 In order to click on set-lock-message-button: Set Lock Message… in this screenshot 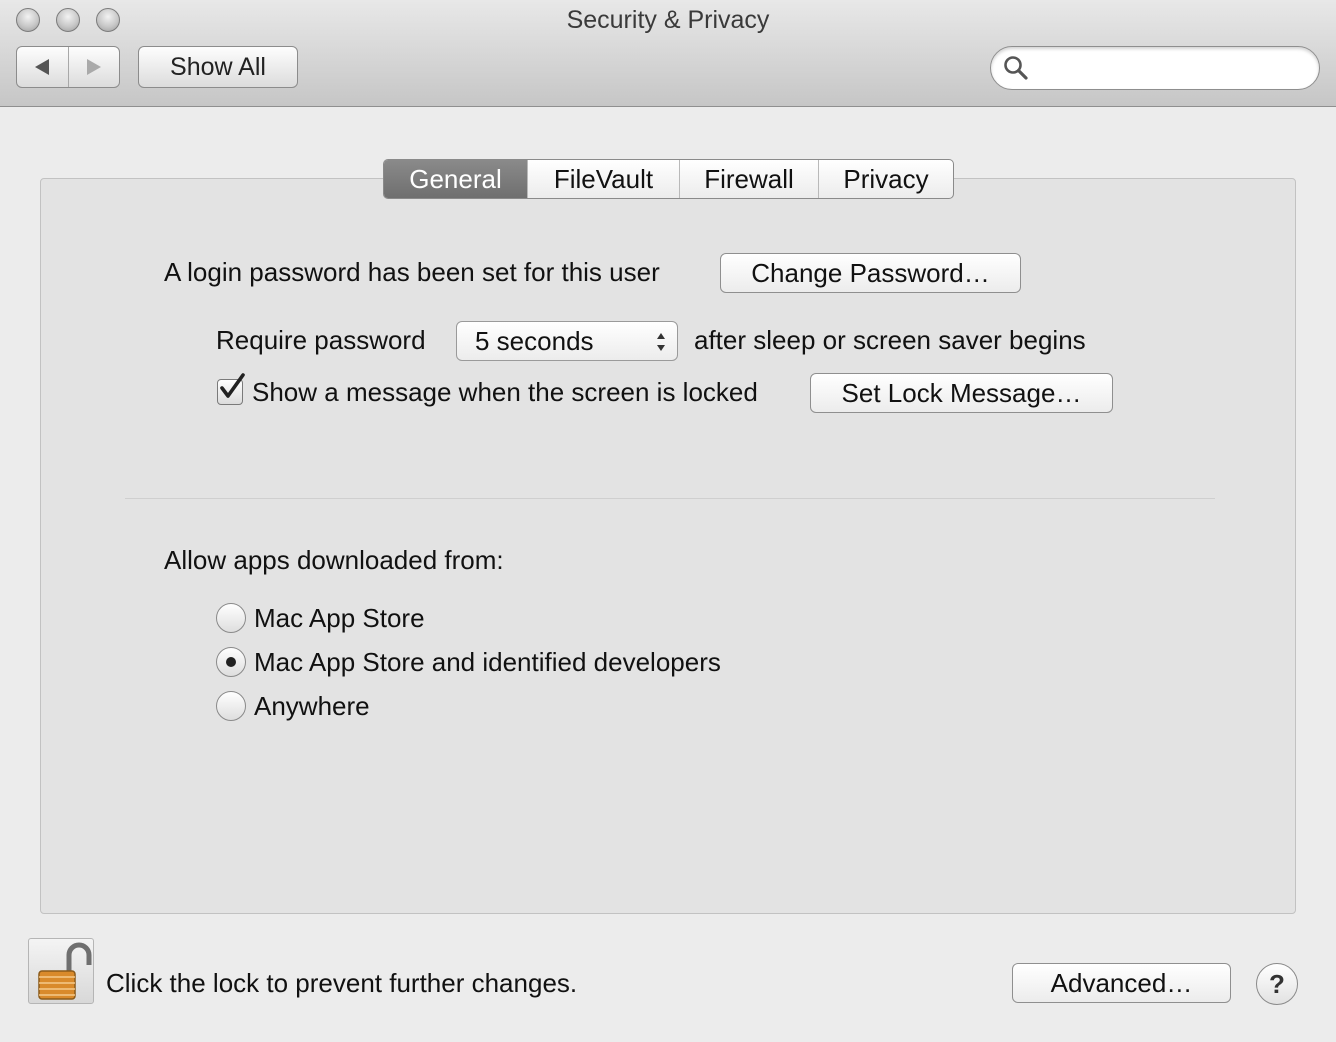, I will do `click(961, 393)`.